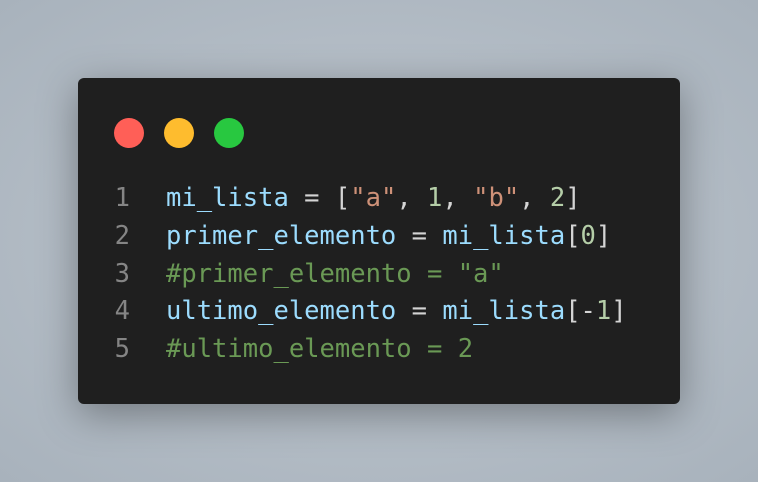 The width and height of the screenshot is (758, 482). What do you see at coordinates (122, 235) in the screenshot?
I see `line-number: 2` at bounding box center [122, 235].